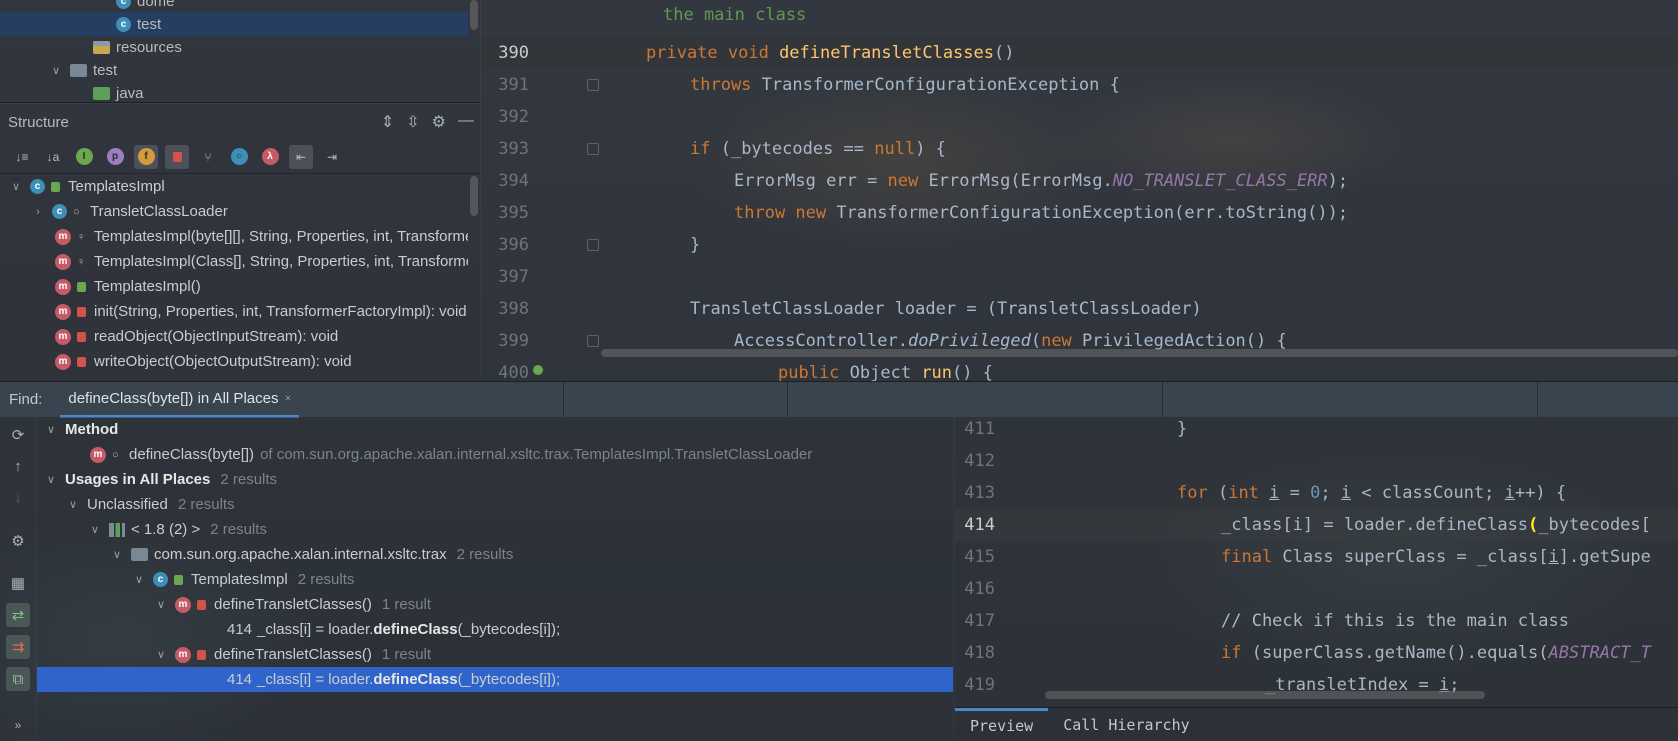  Describe the element at coordinates (979, 461) in the screenshot. I see `line-number: 412` at that location.